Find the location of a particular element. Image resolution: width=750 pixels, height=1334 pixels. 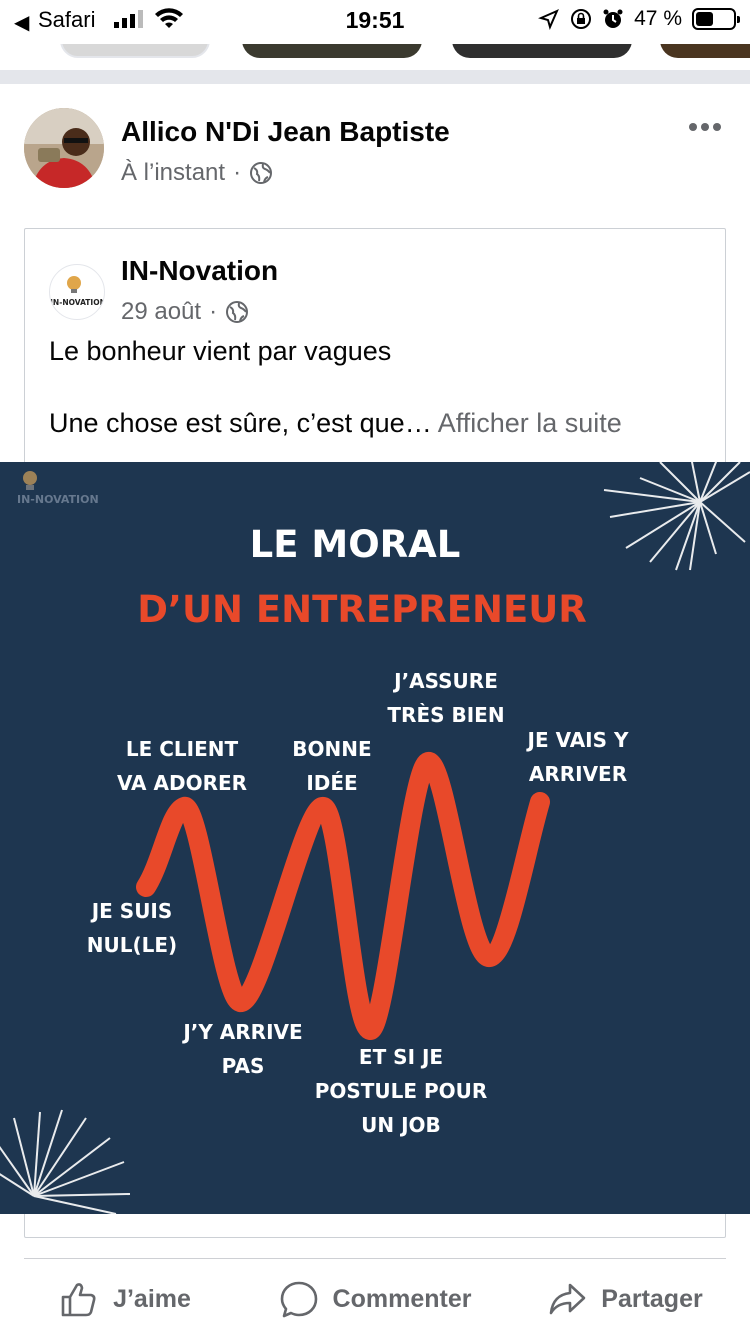

label-jy-arrive: J’Y ARRIVE is located at coordinates (241, 1032).